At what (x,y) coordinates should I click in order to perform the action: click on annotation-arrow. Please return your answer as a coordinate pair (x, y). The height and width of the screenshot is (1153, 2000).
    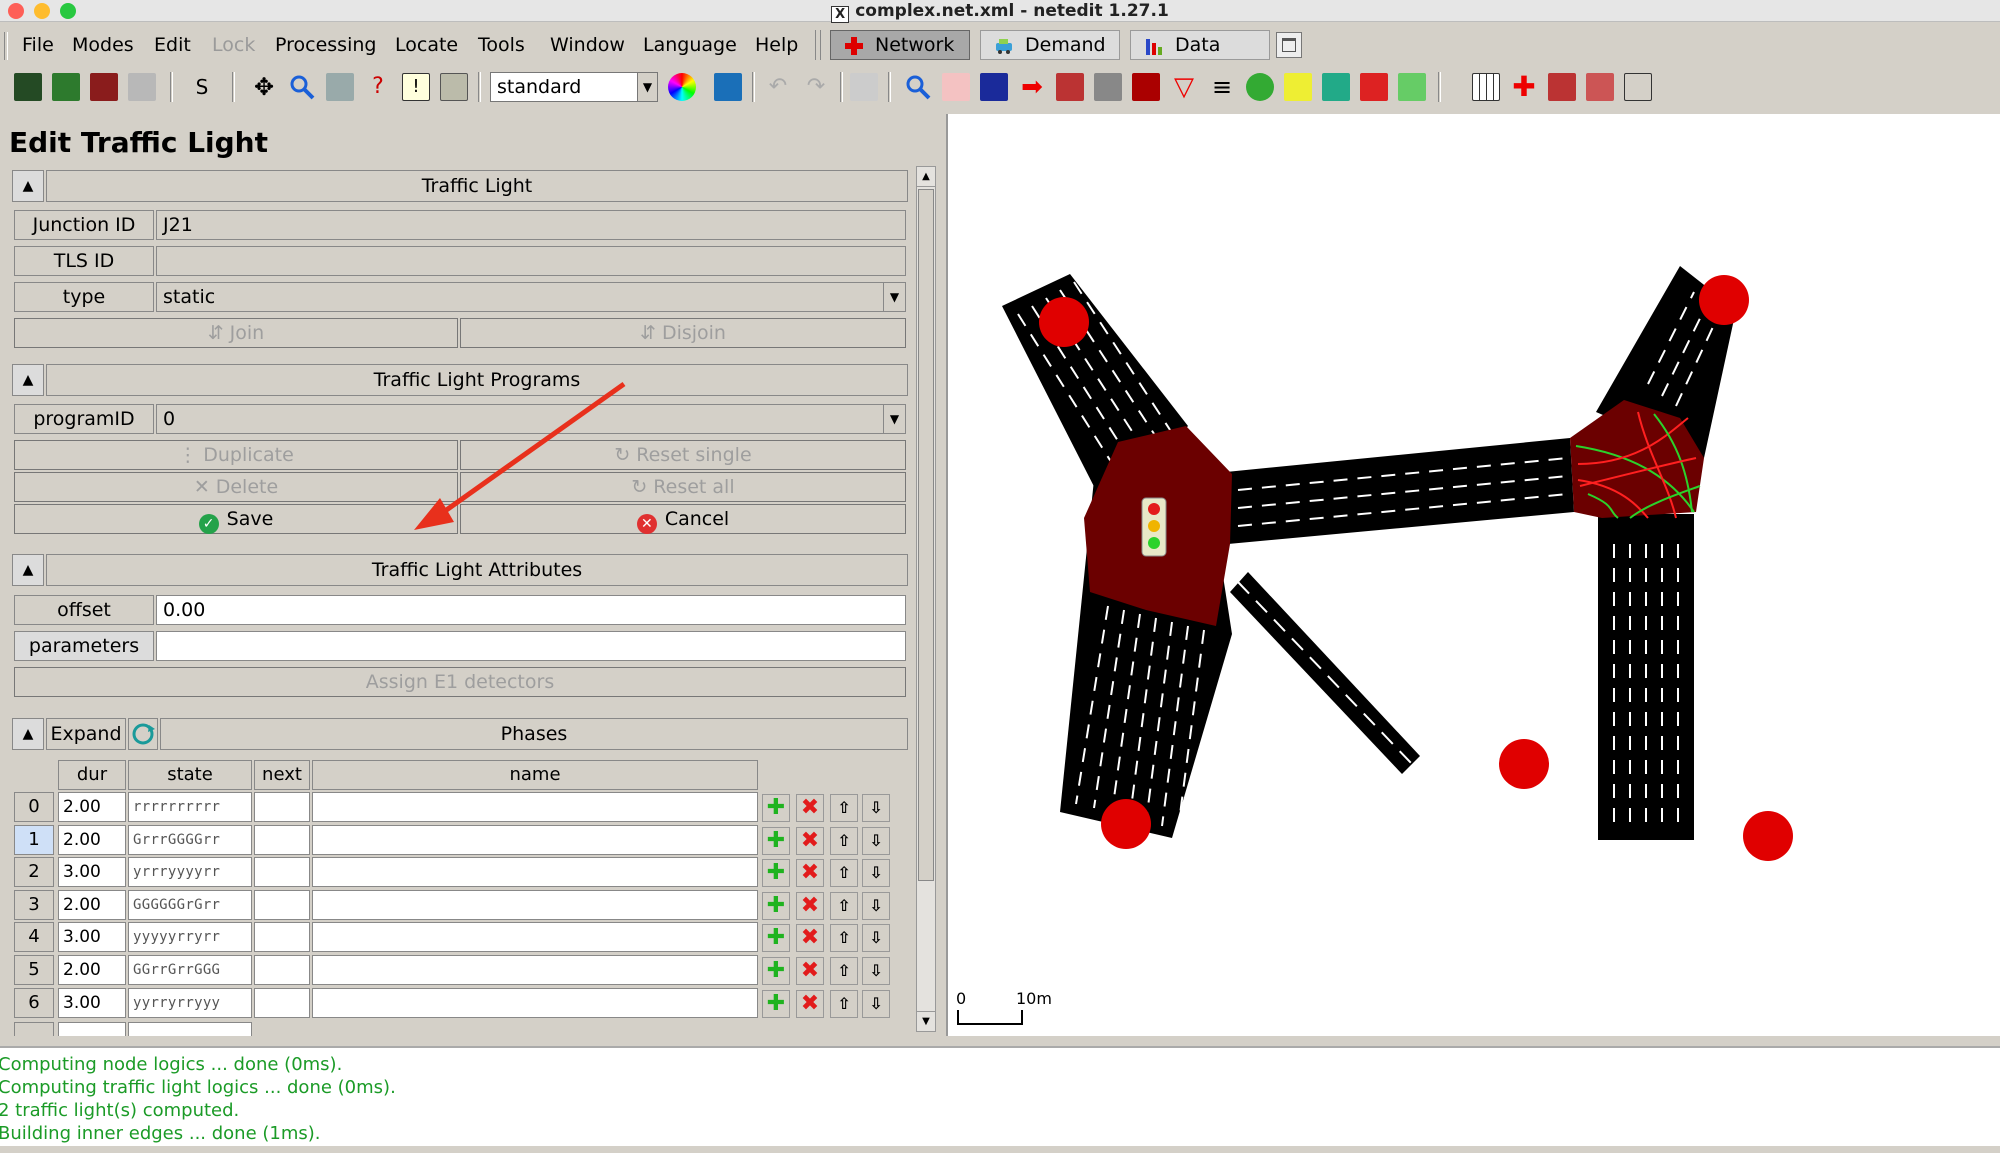
    Looking at the image, I should click on (531, 450).